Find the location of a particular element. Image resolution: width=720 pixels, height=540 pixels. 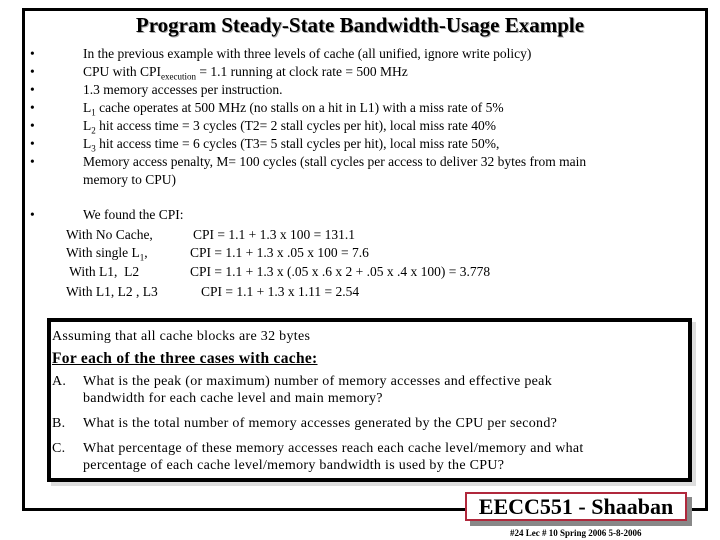

questions-heading: For each of the three cases with cache: is located at coordinates (185, 358).